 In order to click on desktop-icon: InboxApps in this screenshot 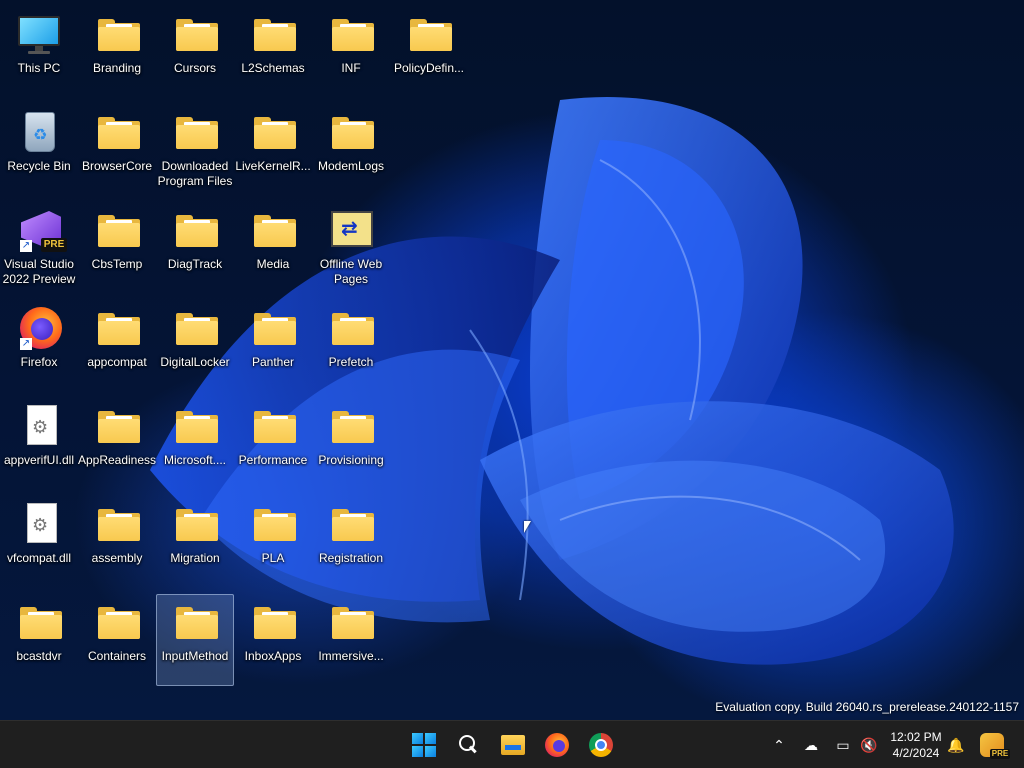, I will do `click(273, 640)`.